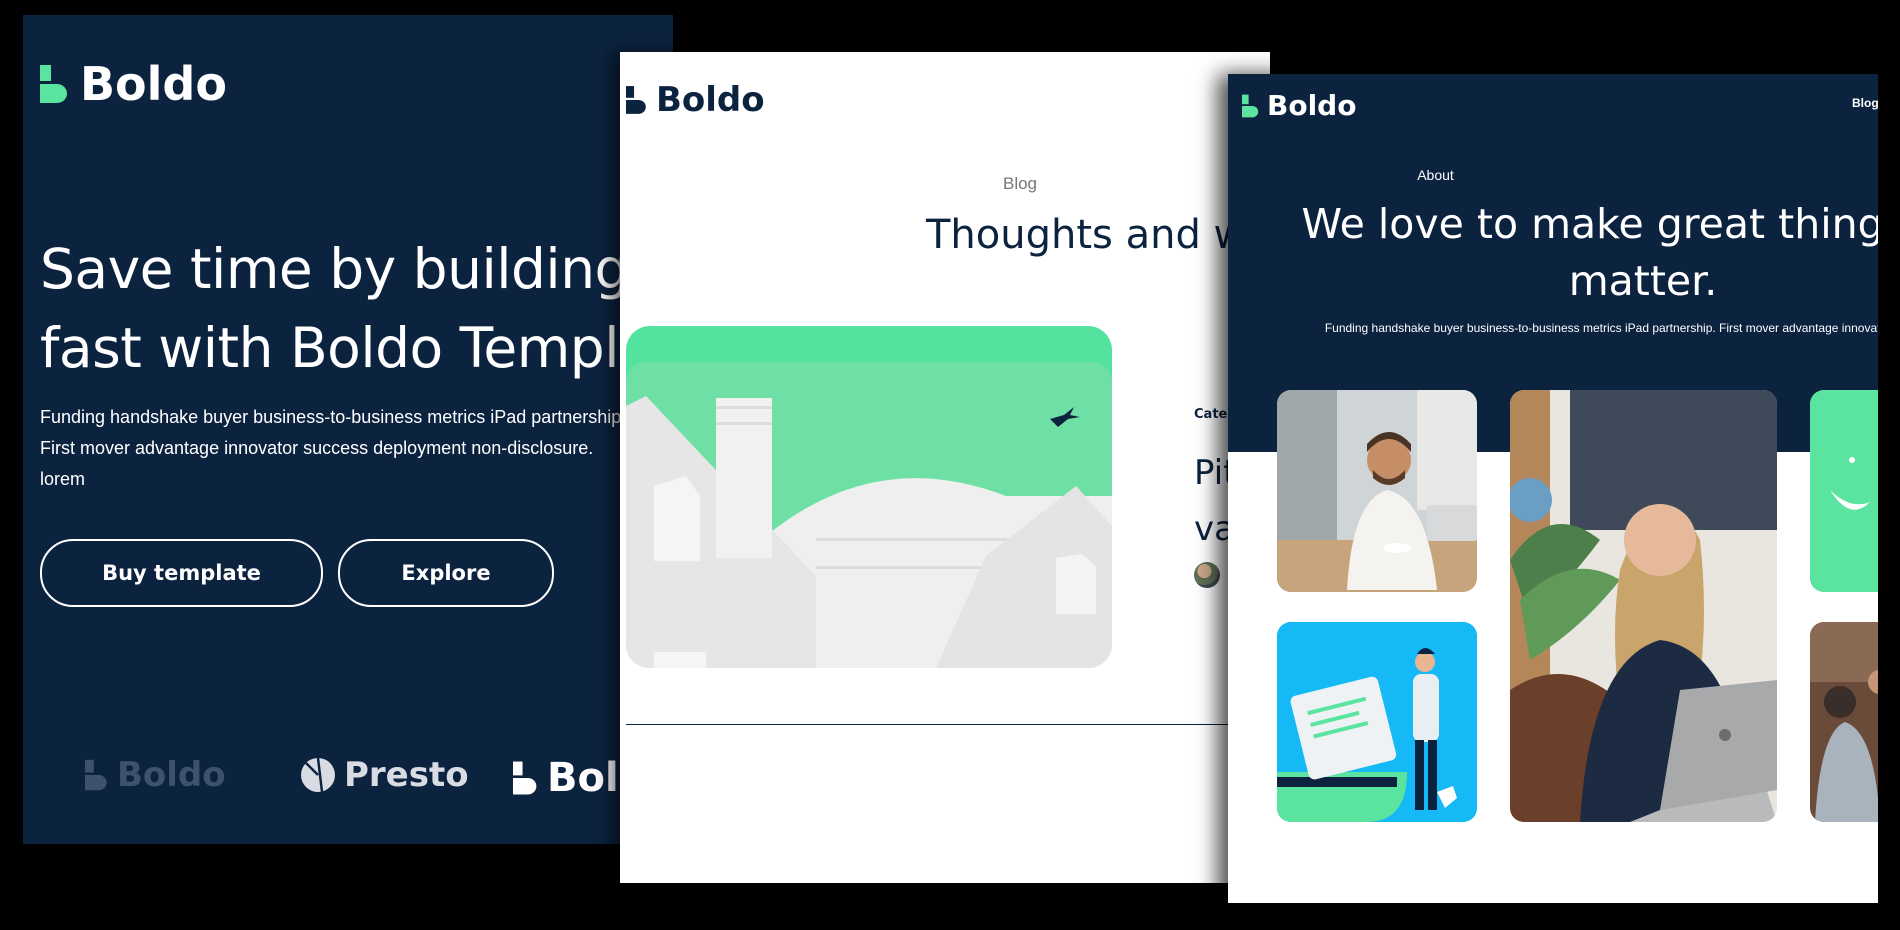 The image size is (1900, 930). I want to click on people-at-table-image, so click(1844, 722).